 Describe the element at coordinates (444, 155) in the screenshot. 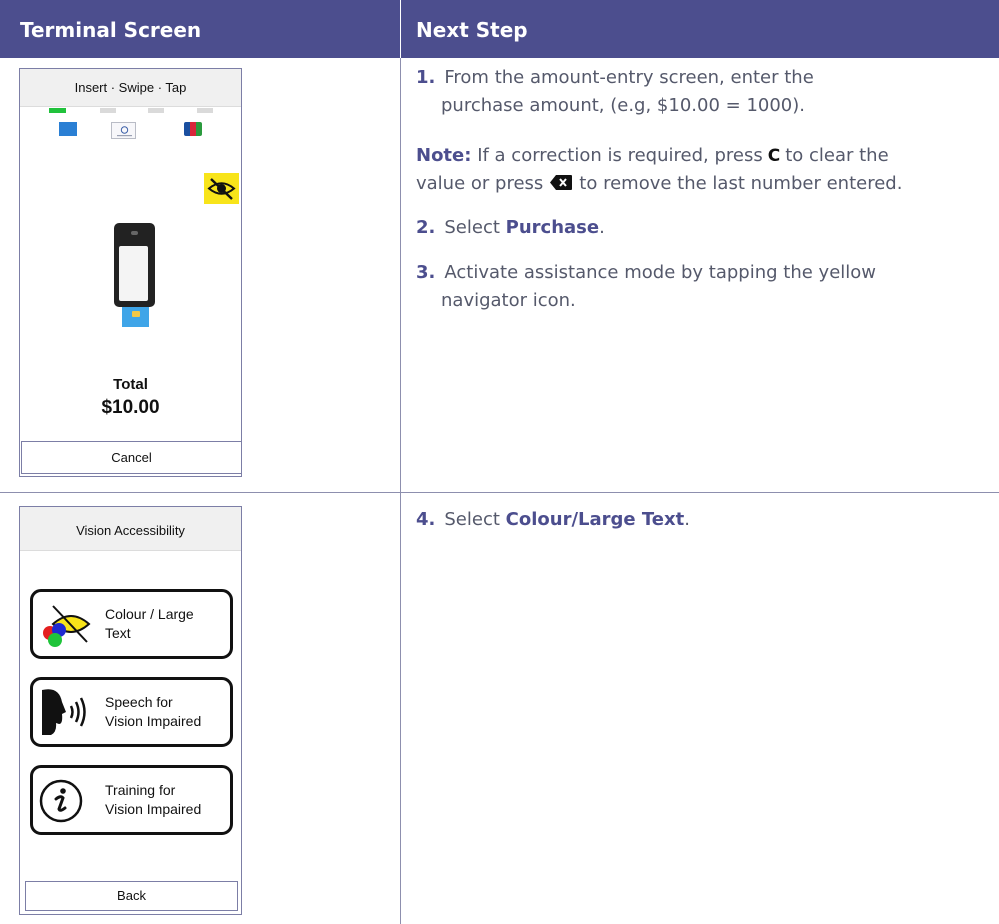

I see `note-label: Note:` at that location.